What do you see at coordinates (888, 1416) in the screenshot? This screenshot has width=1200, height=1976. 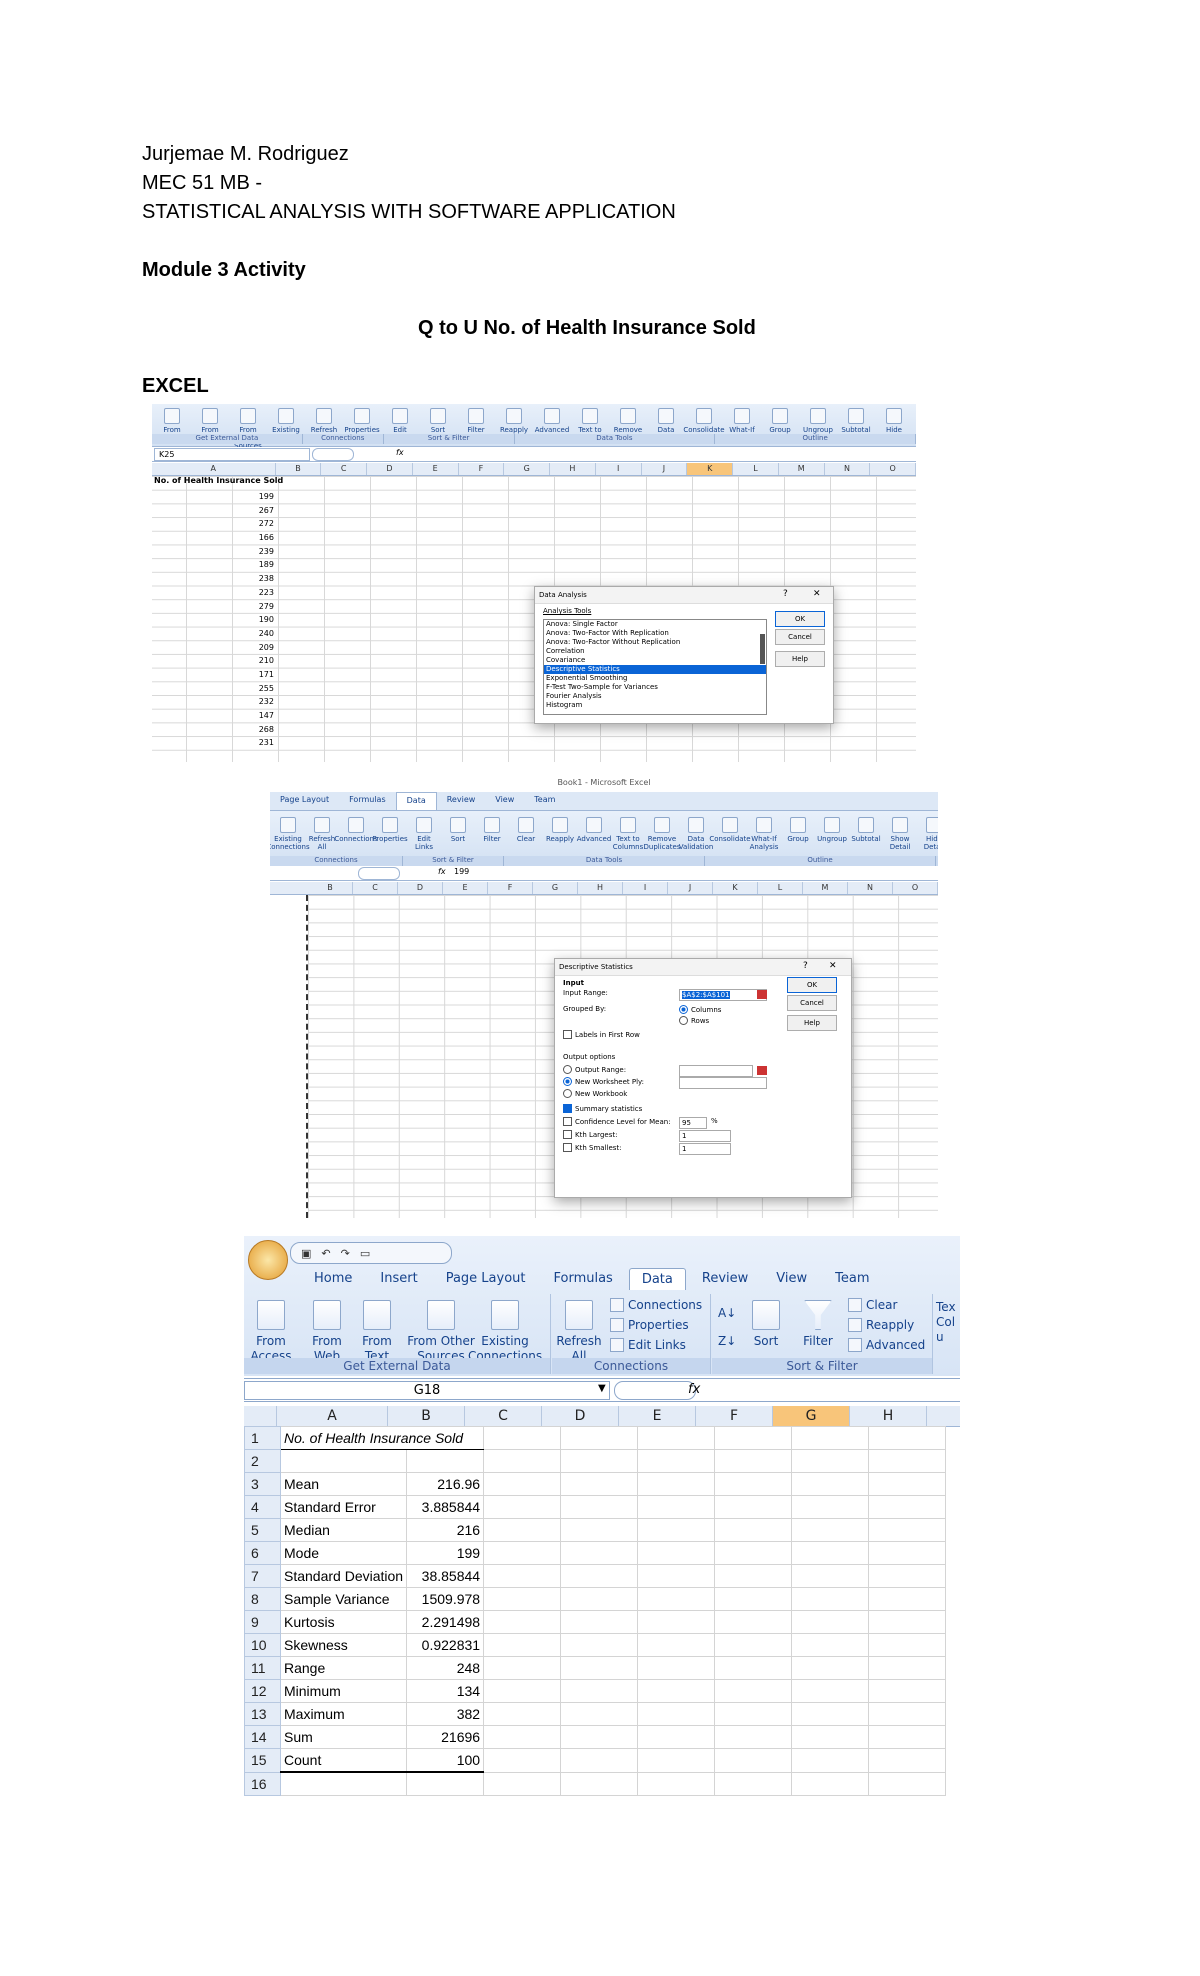 I see `column-header: H` at bounding box center [888, 1416].